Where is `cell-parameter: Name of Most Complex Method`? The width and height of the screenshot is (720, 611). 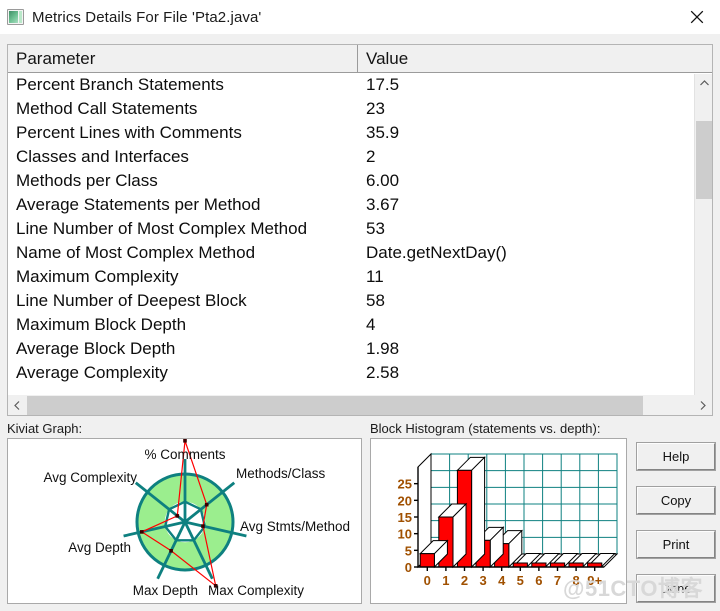
cell-parameter: Name of Most Complex Method is located at coordinates (136, 252).